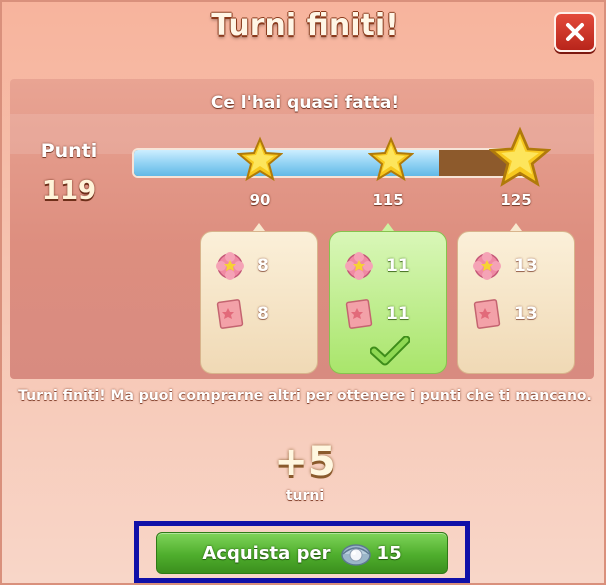 The width and height of the screenshot is (606, 585). I want to click on reward-flower-count: 13, so click(526, 266).